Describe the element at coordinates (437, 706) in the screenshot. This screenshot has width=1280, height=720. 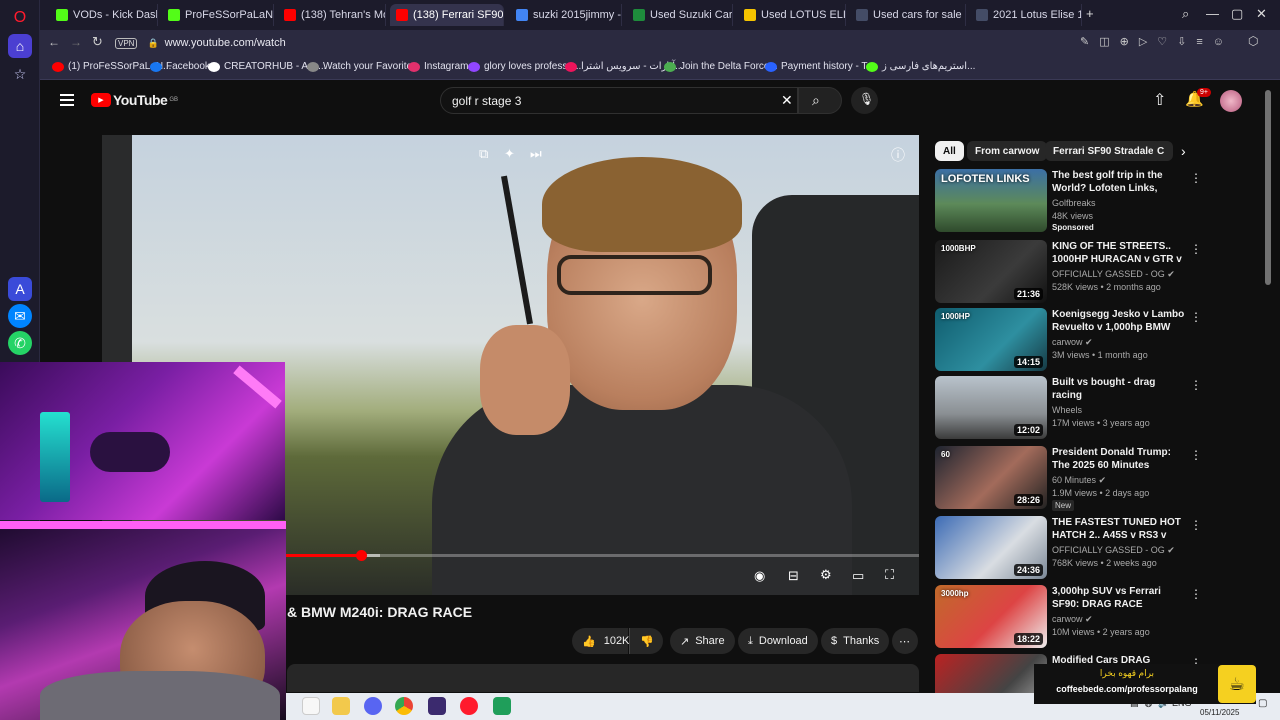
I see `obs-icon` at that location.